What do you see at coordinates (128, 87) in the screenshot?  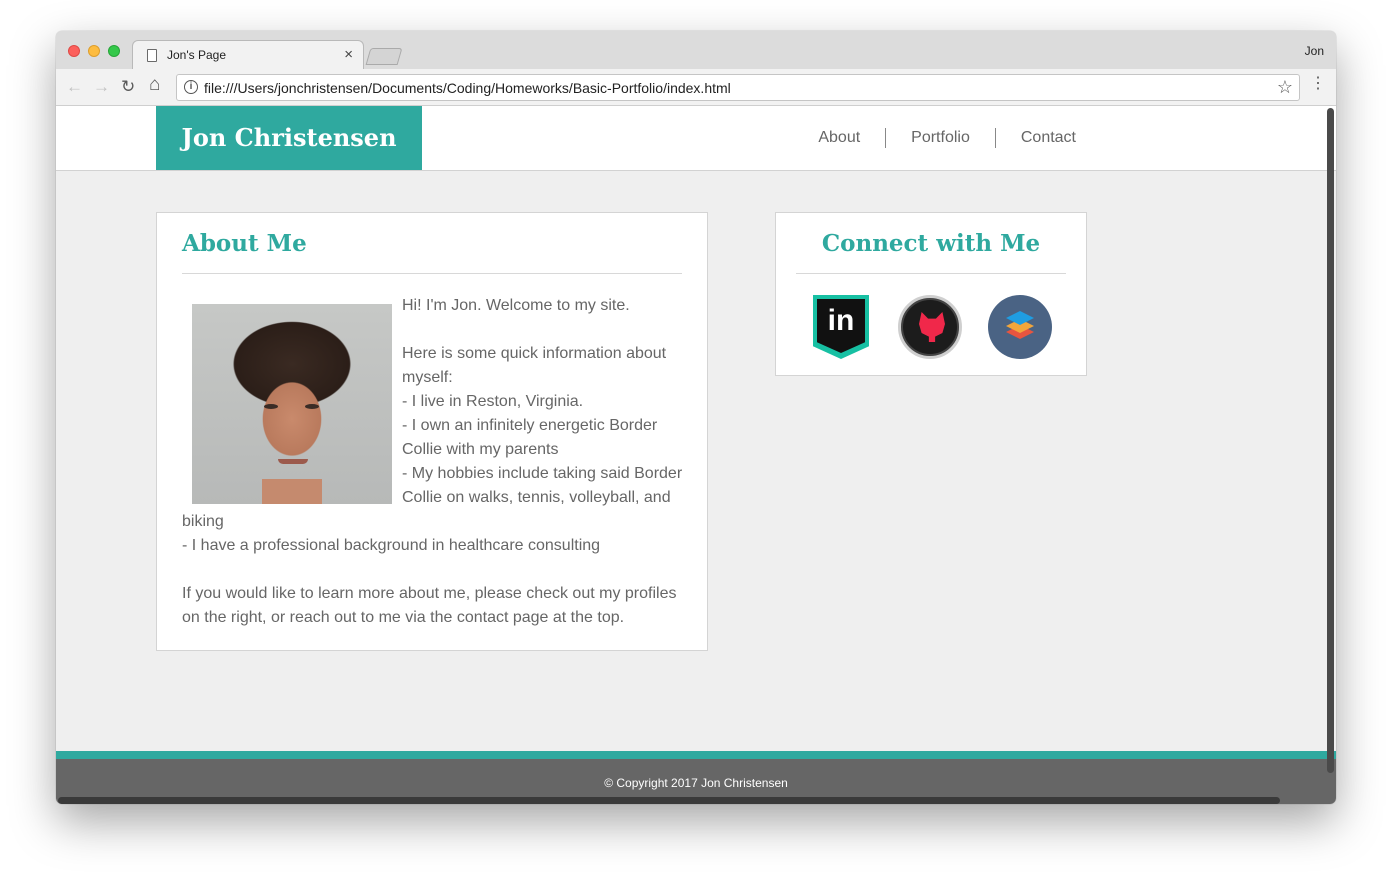 I see `reload-icon: ↻` at bounding box center [128, 87].